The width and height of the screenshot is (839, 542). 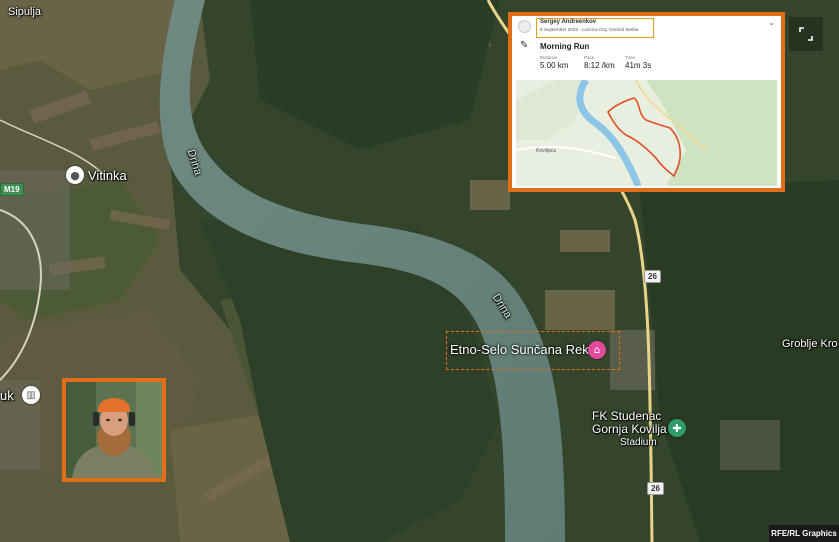 What do you see at coordinates (652, 276) in the screenshot?
I see `road-shield-26-upper: 26` at bounding box center [652, 276].